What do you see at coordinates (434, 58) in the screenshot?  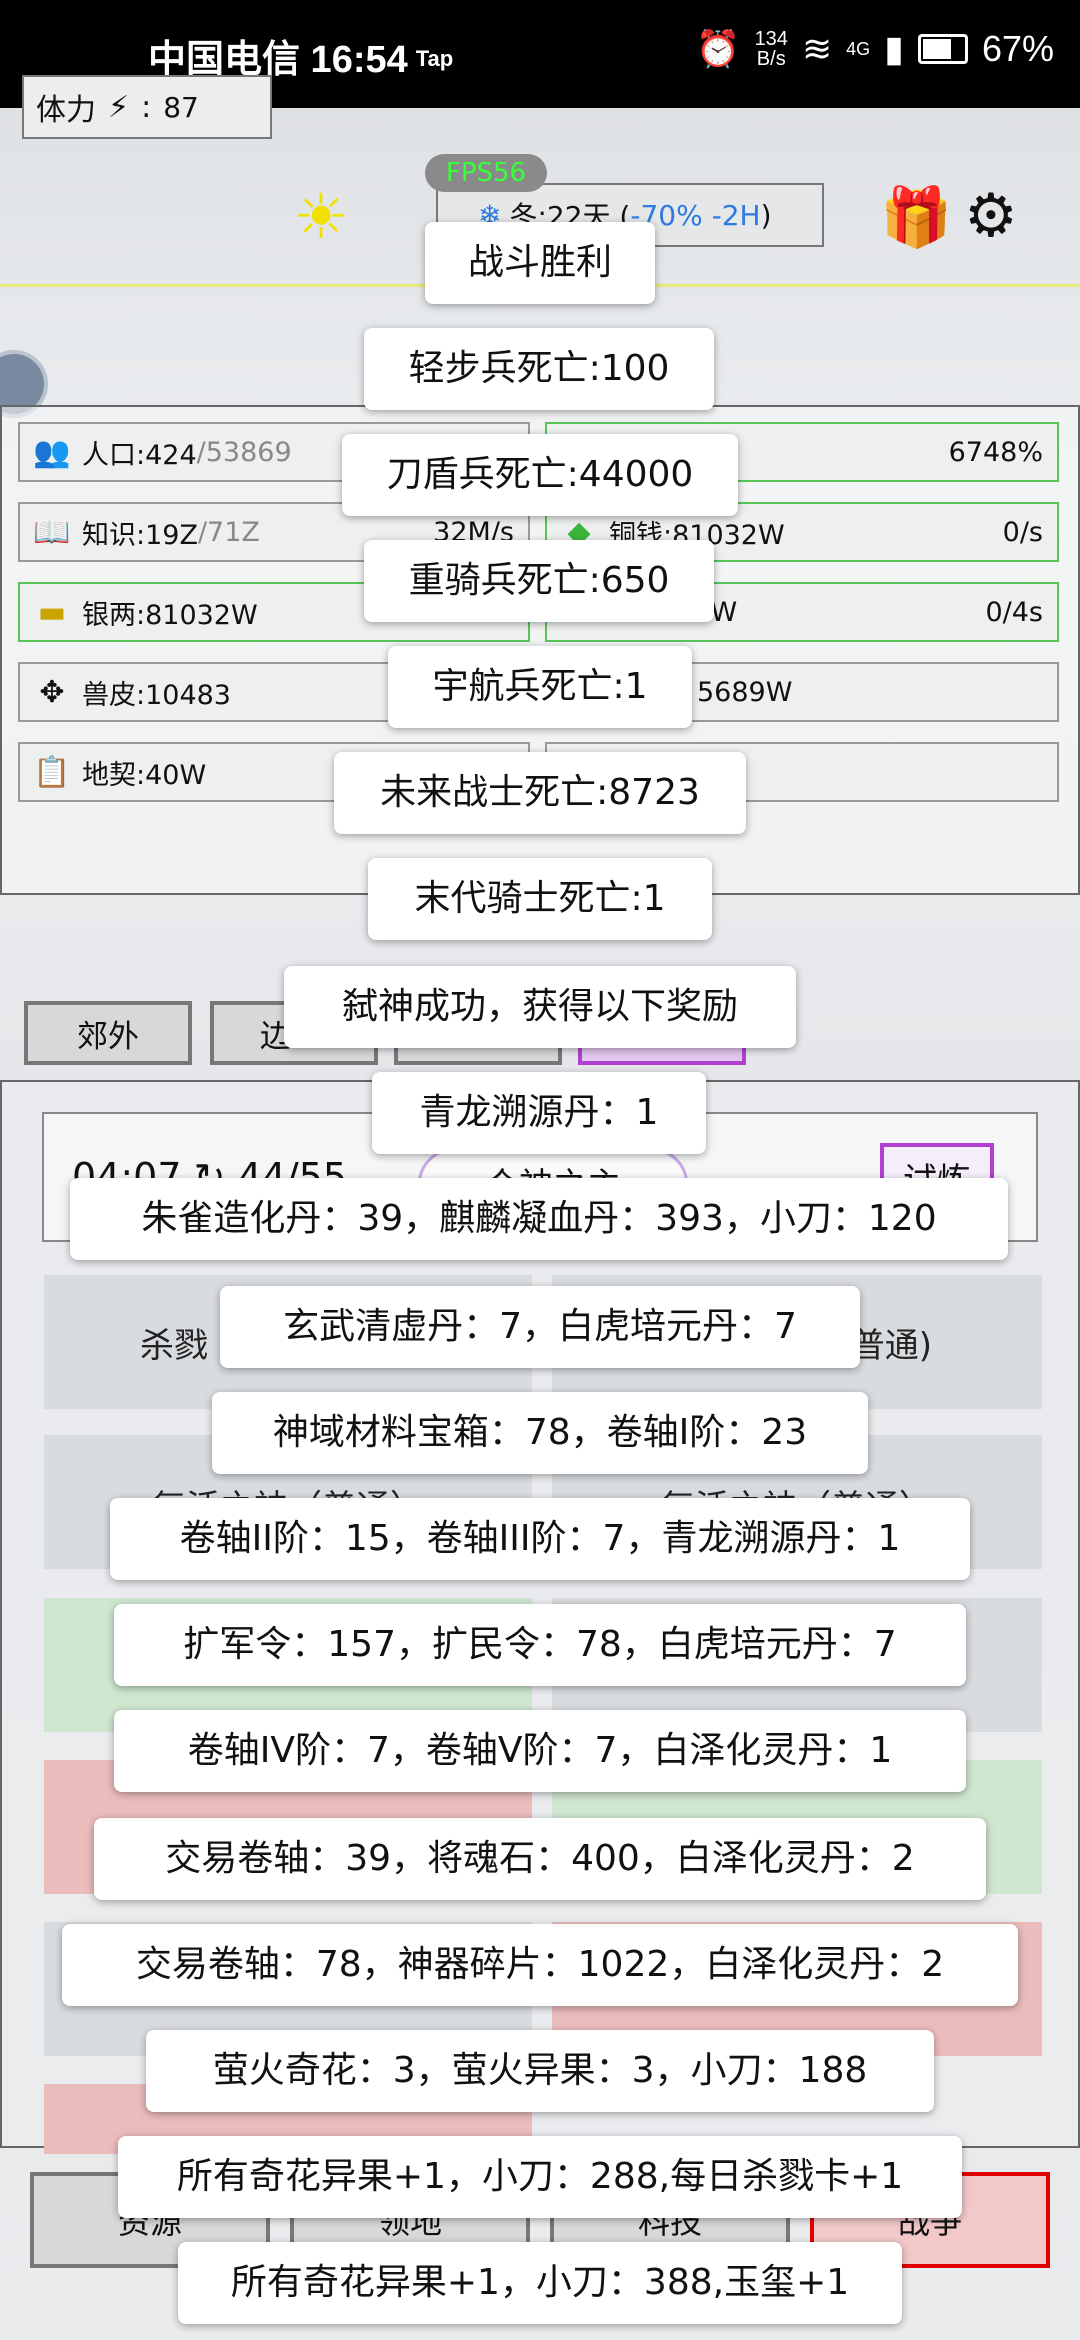 I see `tap-app-icon: Tap` at bounding box center [434, 58].